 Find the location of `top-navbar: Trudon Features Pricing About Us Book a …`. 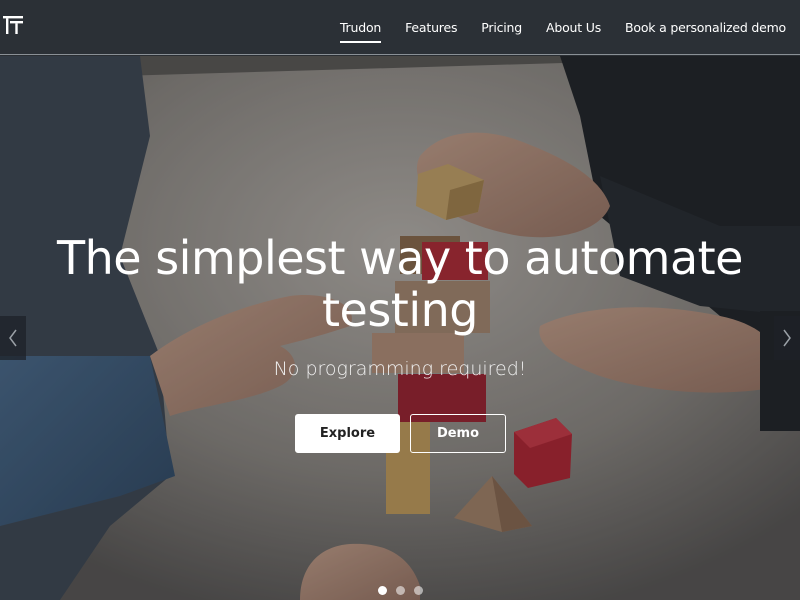

top-navbar: Trudon Features Pricing About Us Book a … is located at coordinates (400, 27).